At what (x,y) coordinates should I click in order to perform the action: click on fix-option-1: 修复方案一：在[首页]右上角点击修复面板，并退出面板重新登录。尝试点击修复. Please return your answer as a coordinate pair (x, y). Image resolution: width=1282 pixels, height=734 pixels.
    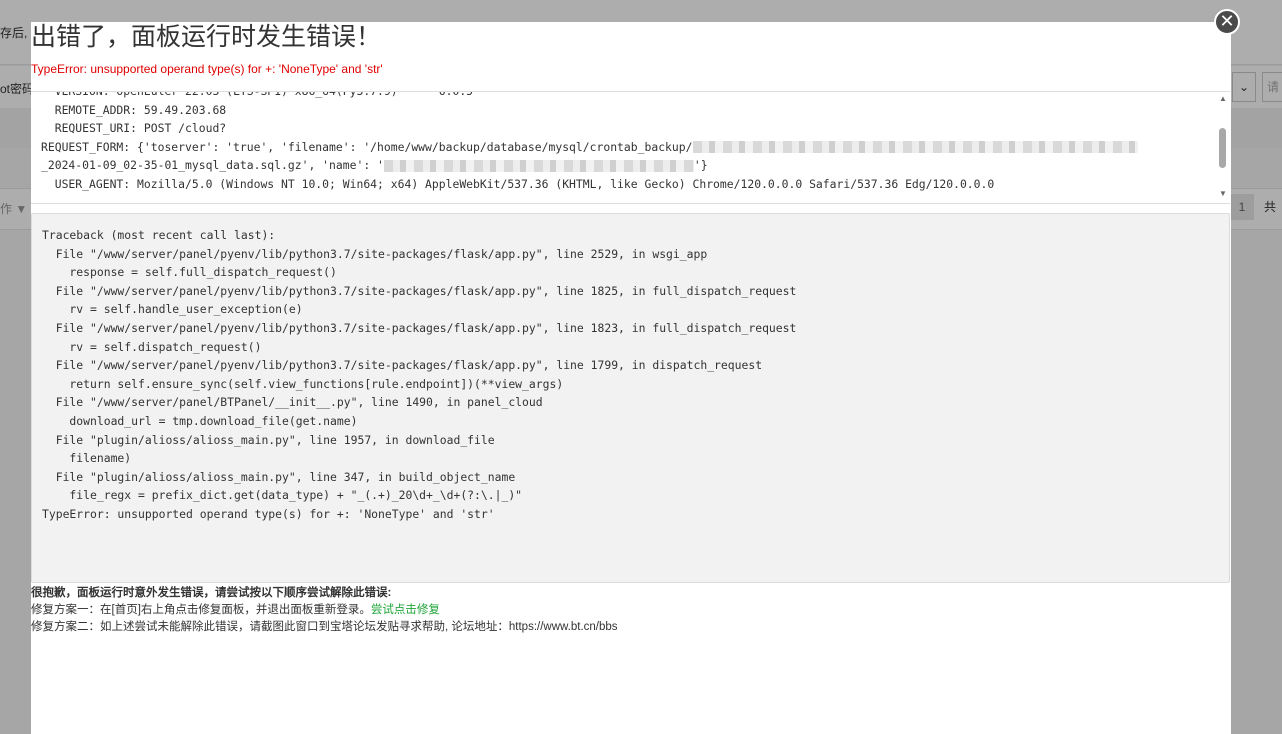
    Looking at the image, I should click on (324, 610).